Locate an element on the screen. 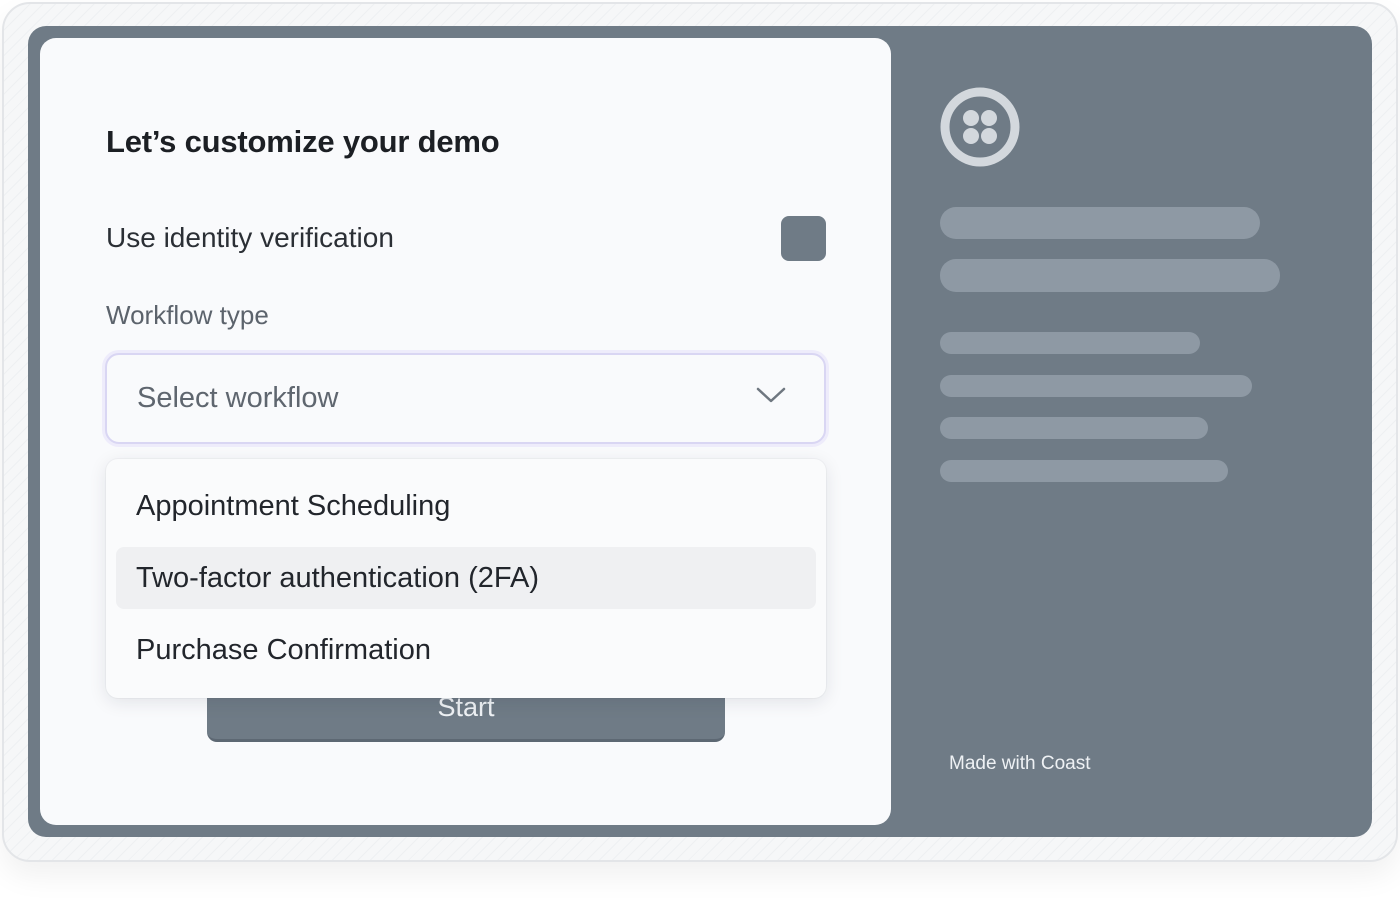  workflow-select: Select workflow is located at coordinates (465, 398).